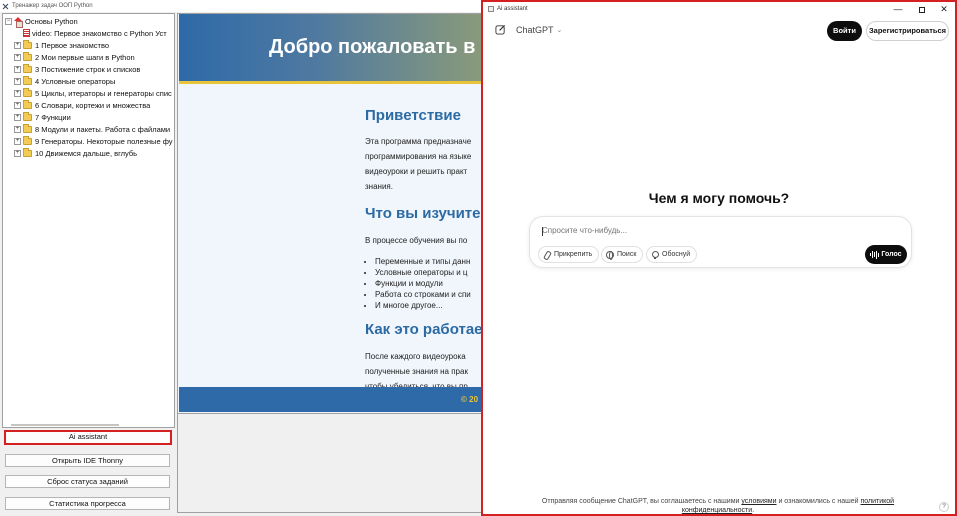 The image size is (957, 516). I want to click on footer-copyright: © 20, so click(470, 399).